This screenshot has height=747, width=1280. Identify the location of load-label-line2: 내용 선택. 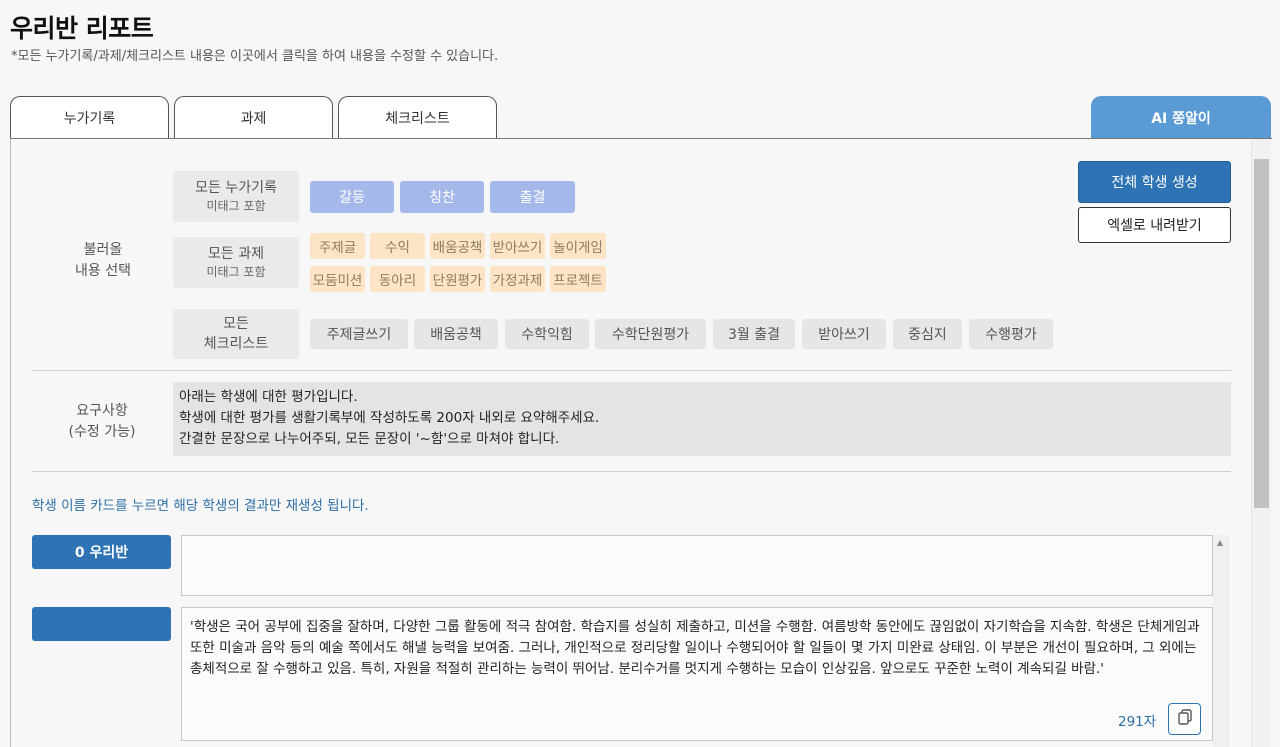
(103, 271).